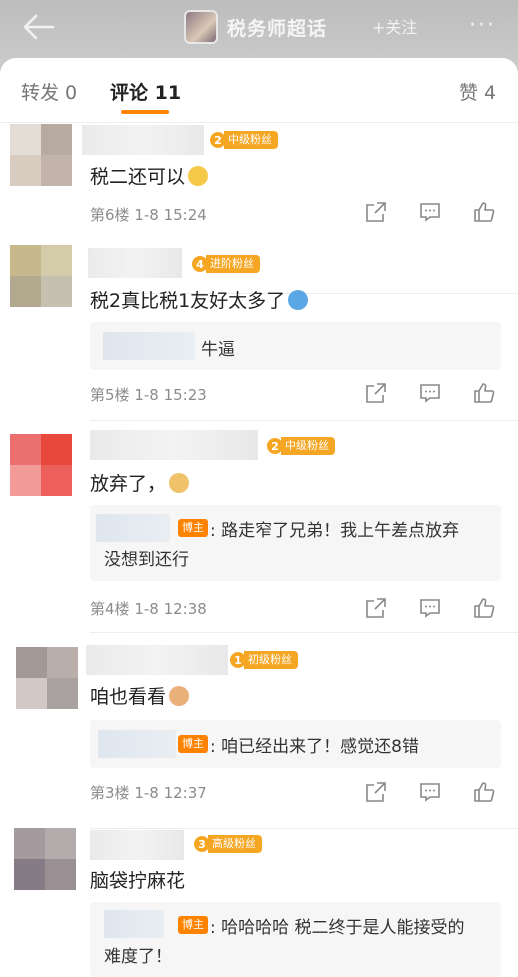 Image resolution: width=518 pixels, height=977 pixels. I want to click on comment-meta: 第3楼 1-8 12:37, so click(148, 793).